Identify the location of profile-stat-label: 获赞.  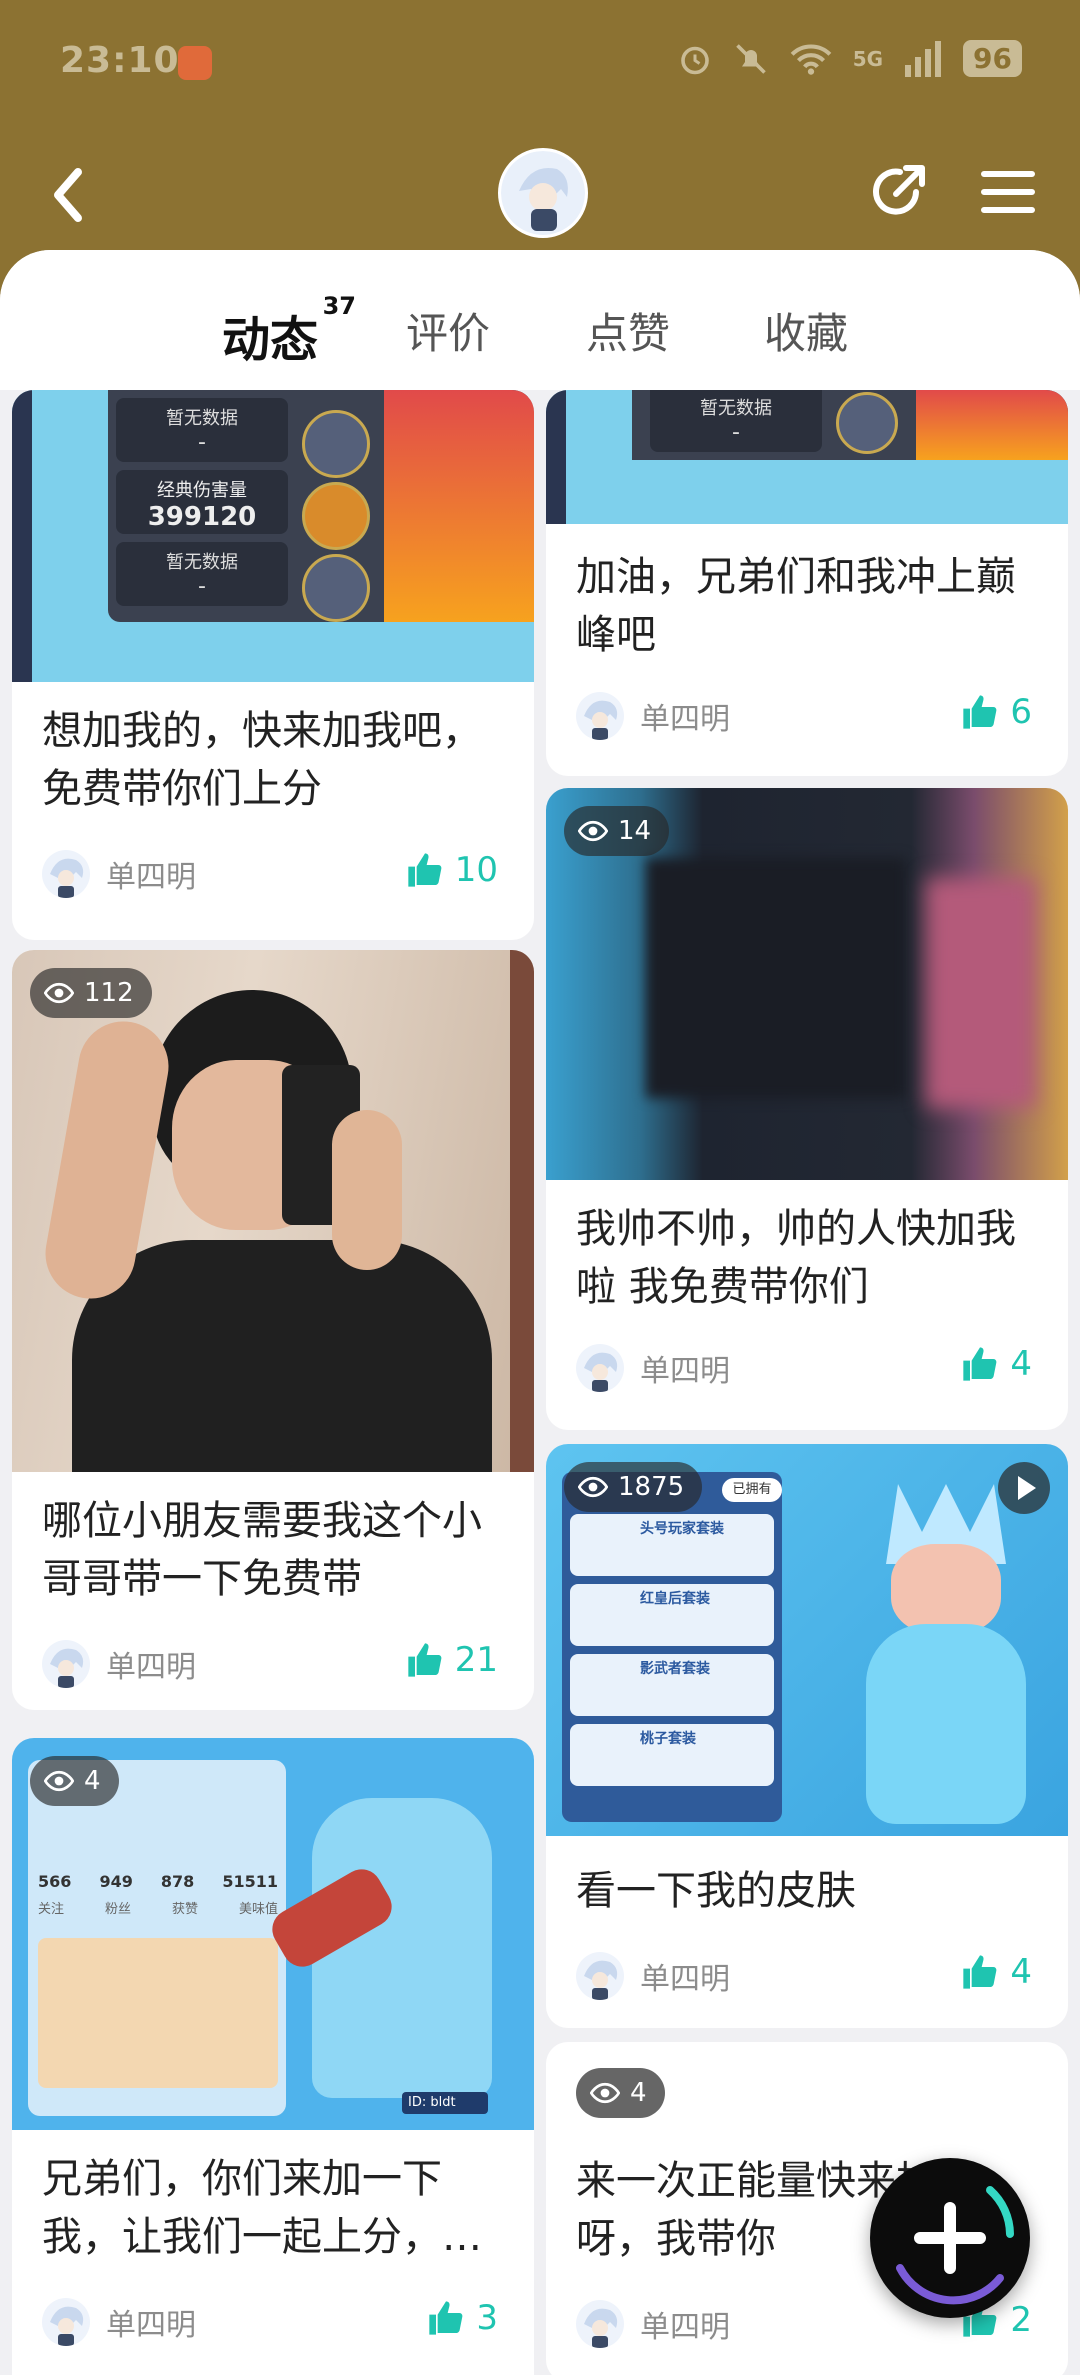
(184, 1909).